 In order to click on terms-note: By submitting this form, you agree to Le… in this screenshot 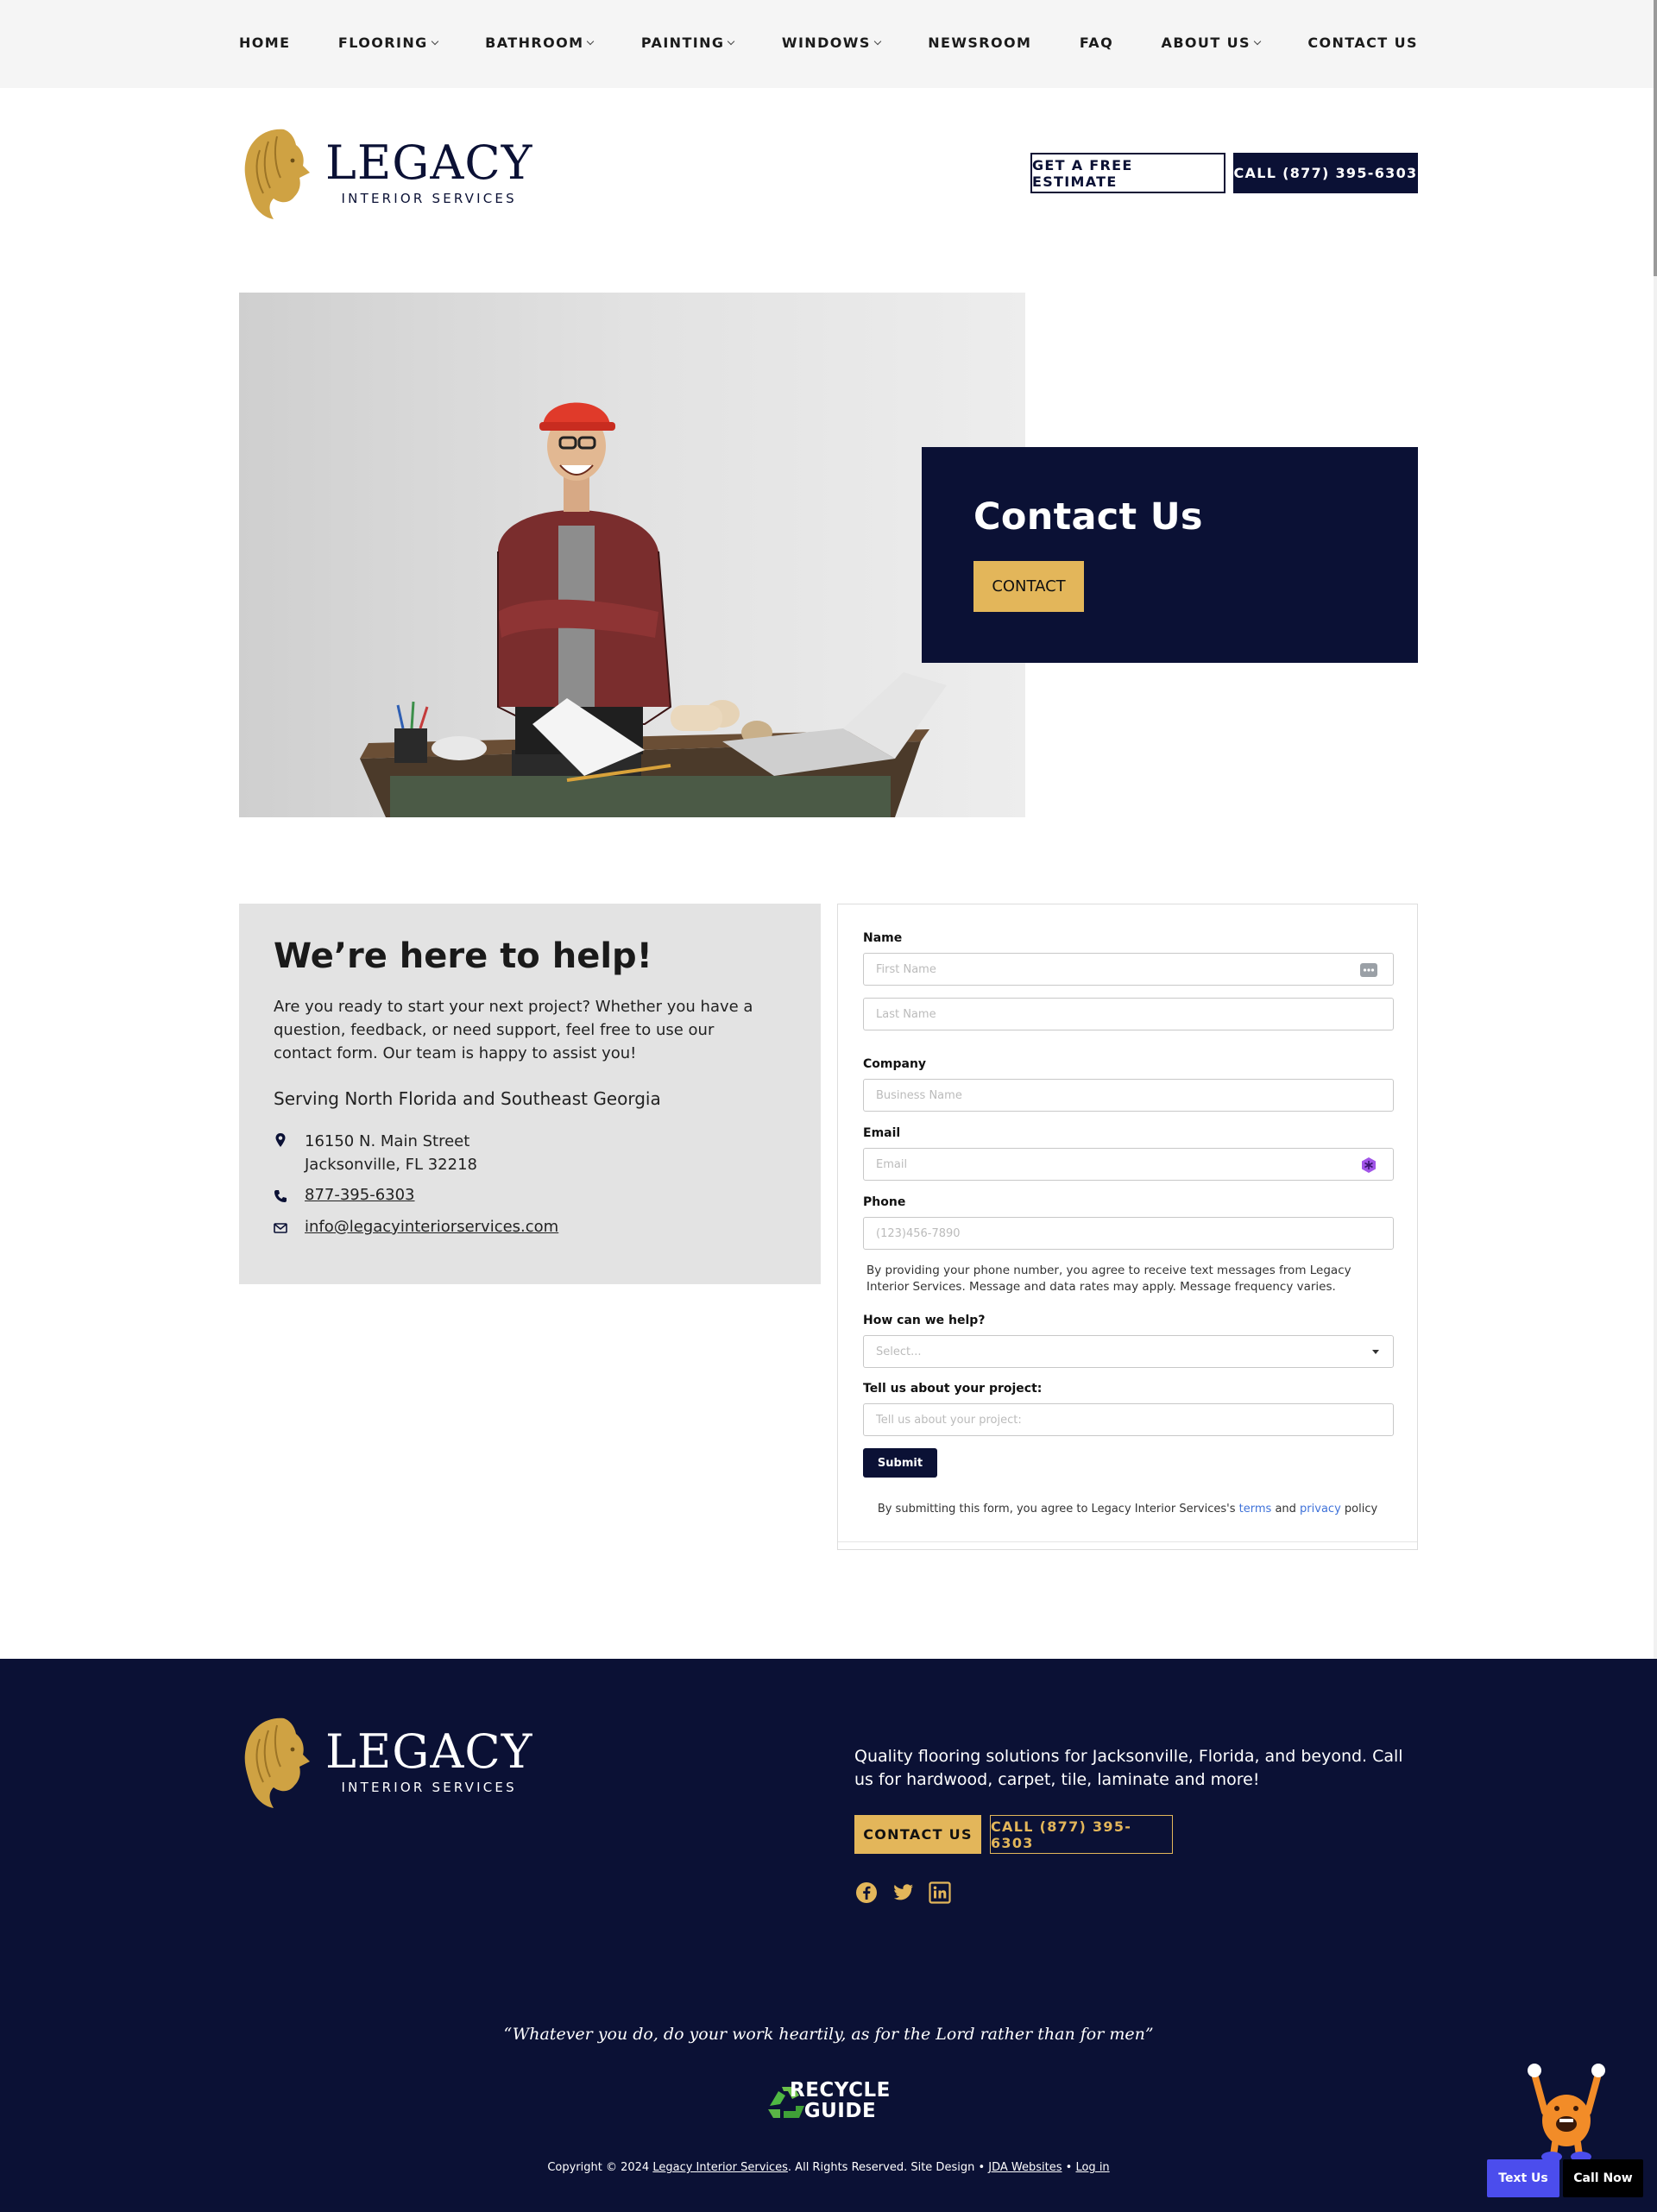, I will do `click(1128, 1509)`.